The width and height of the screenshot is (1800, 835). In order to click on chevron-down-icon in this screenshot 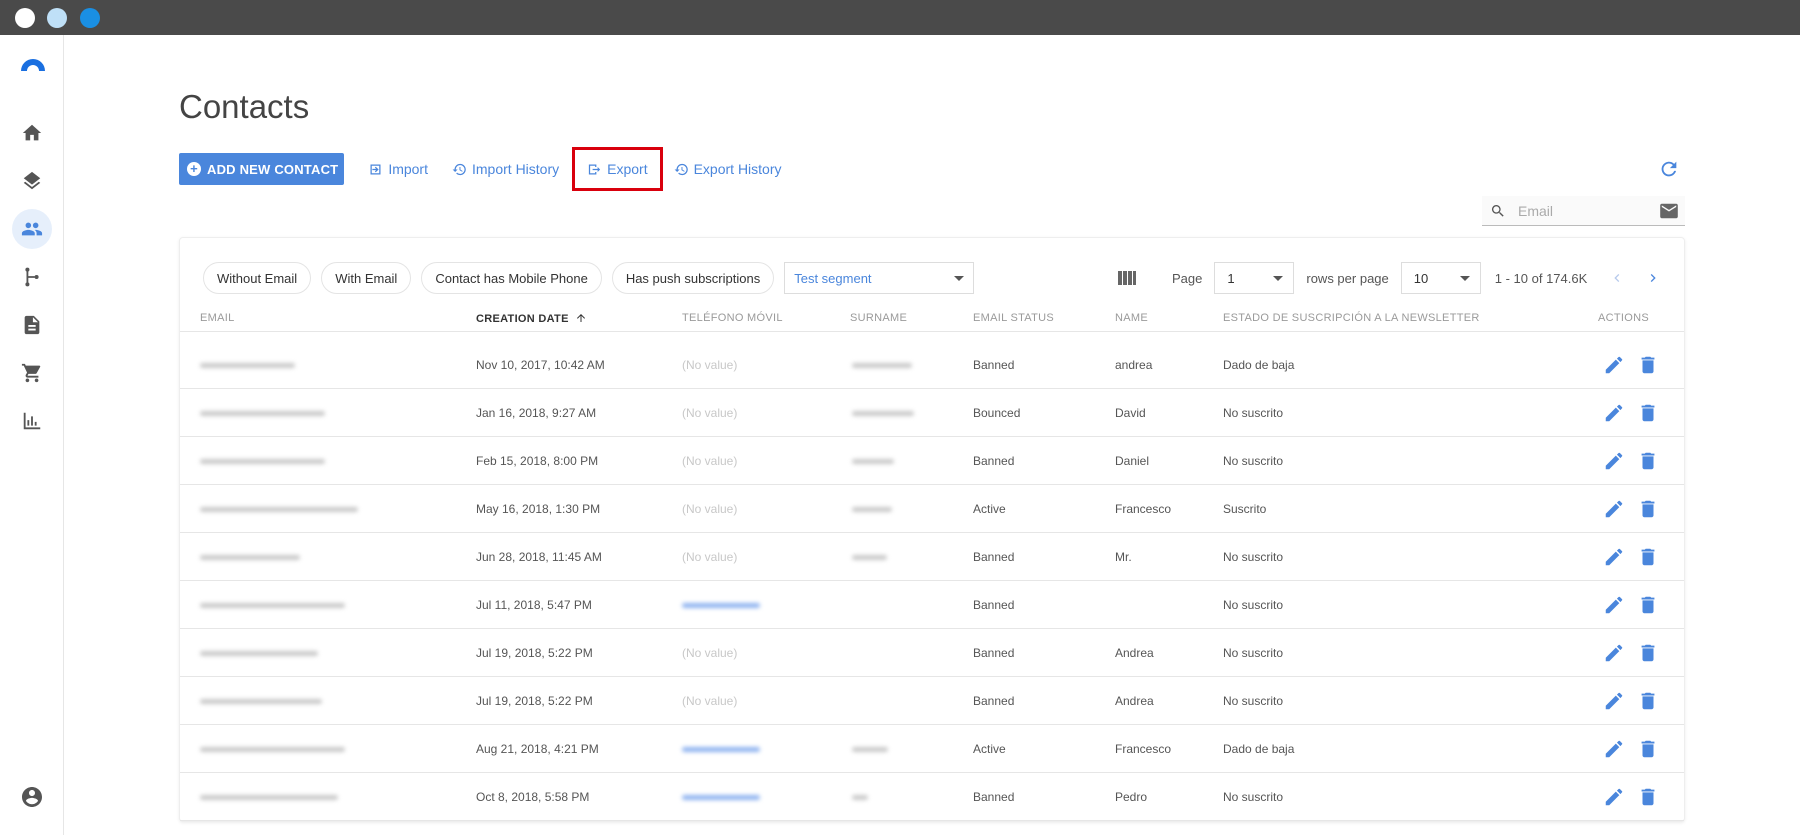, I will do `click(1464, 278)`.